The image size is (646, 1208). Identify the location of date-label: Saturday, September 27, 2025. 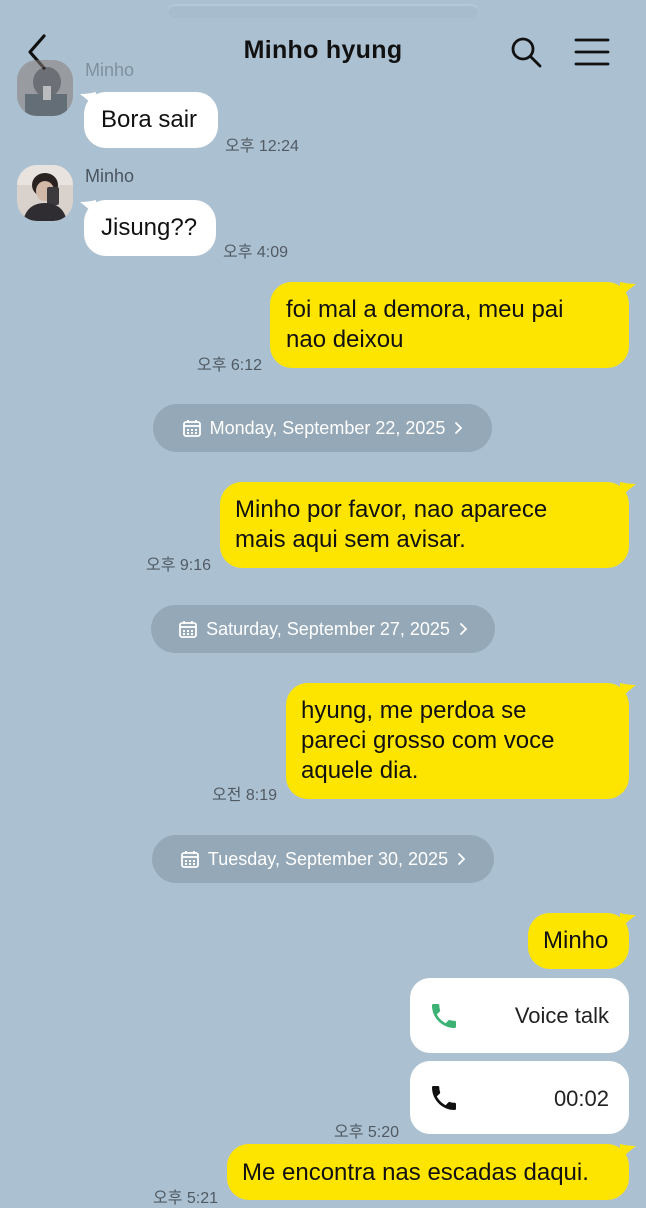
(328, 628).